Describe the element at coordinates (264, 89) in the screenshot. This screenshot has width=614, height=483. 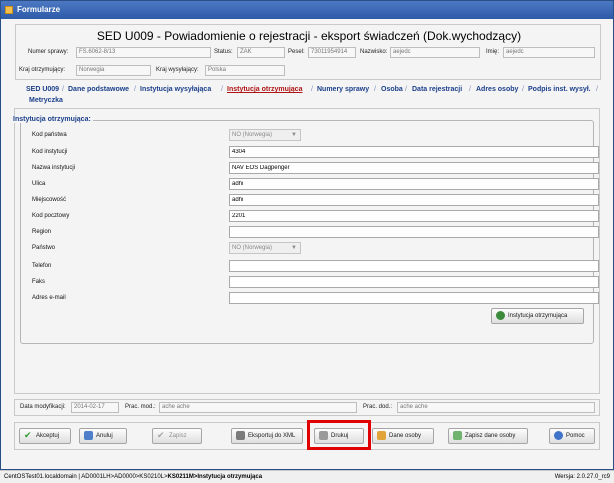
I see `tab-instytucja-otrzymujaca: Instytucja otrzymująca` at that location.